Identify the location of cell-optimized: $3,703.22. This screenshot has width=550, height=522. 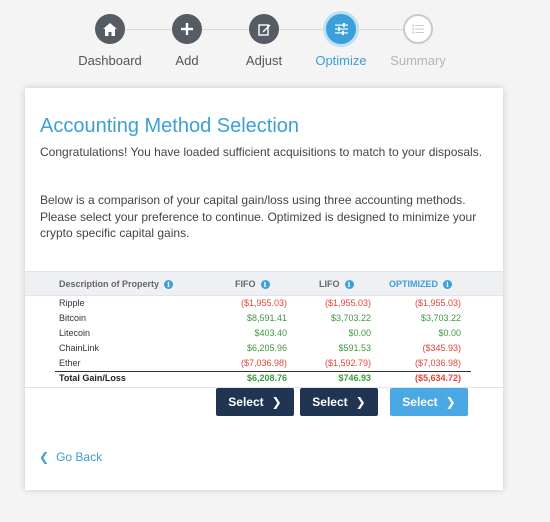
(440, 318).